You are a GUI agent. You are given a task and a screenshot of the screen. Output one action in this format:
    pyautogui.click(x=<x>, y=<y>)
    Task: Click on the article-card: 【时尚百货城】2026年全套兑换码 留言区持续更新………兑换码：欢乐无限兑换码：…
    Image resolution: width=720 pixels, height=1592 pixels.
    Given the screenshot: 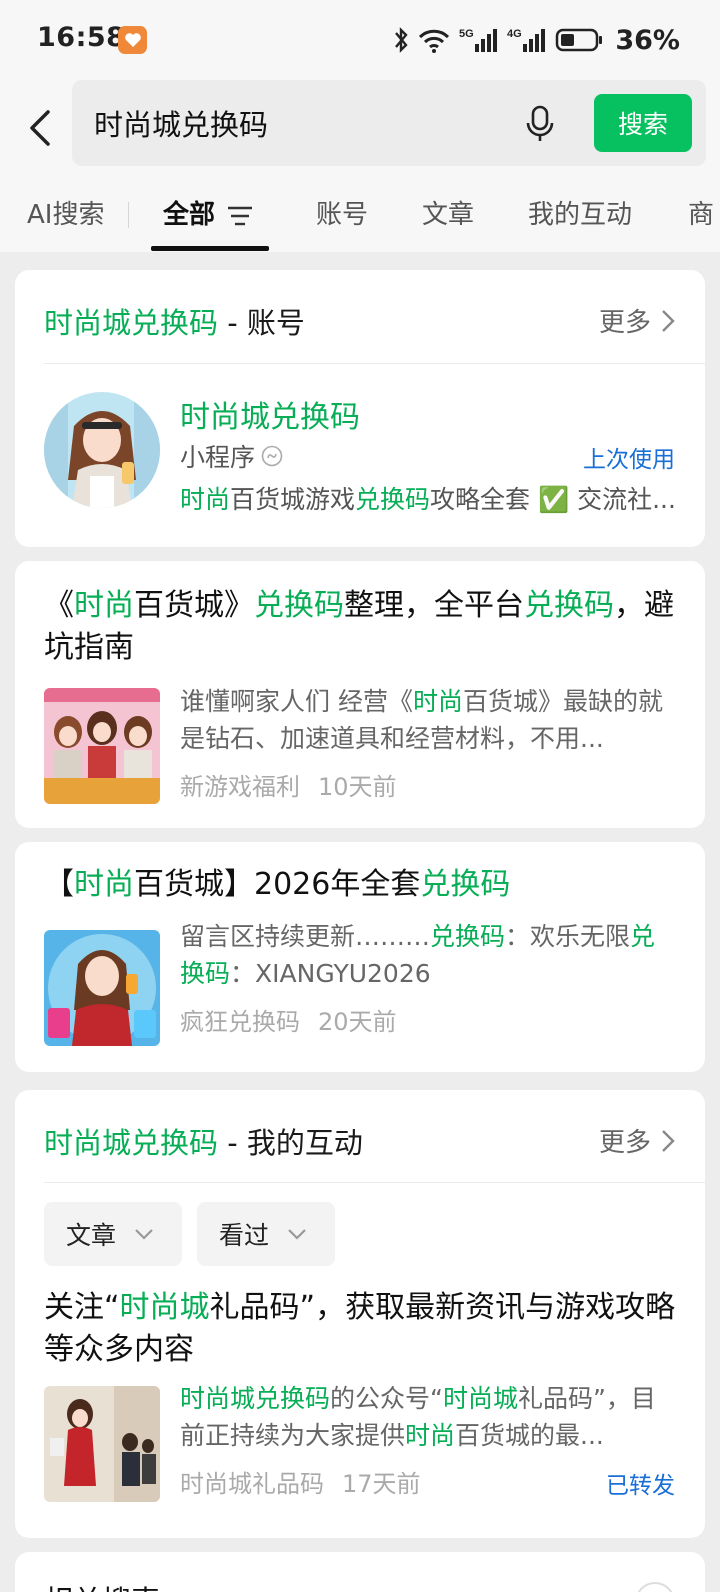 What is the action you would take?
    pyautogui.click(x=360, y=957)
    